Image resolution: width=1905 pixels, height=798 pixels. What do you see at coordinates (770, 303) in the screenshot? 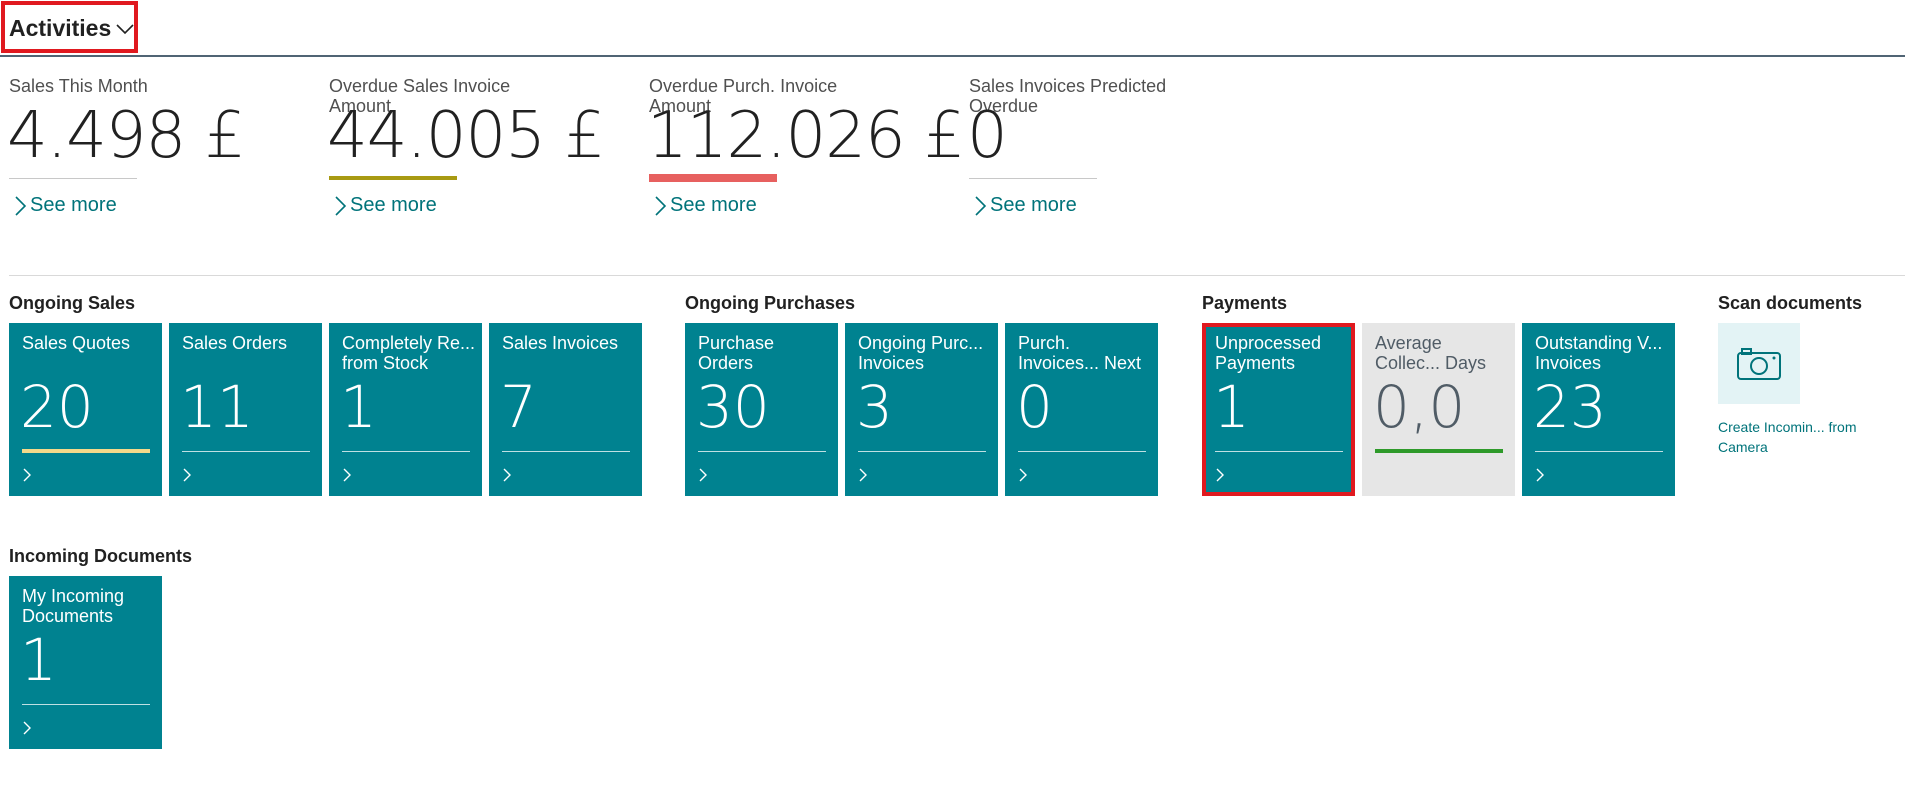
I see `group-title-ongoing-purchases: Ongoing Purchases` at bounding box center [770, 303].